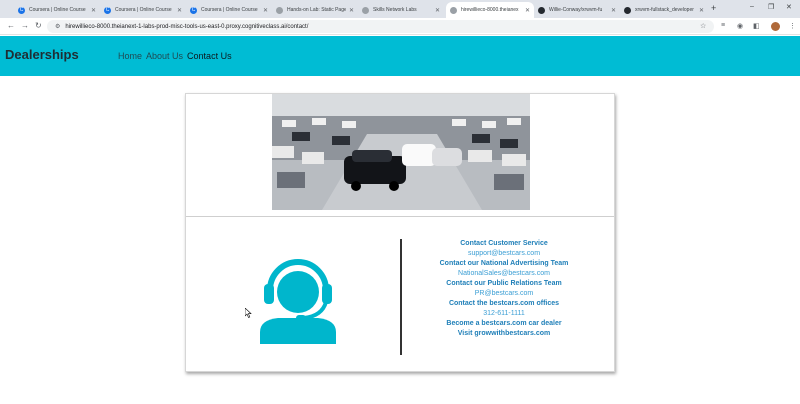 This screenshot has height=404, width=800. I want to click on contact-email-link: PR@bestcars.com, so click(504, 294).